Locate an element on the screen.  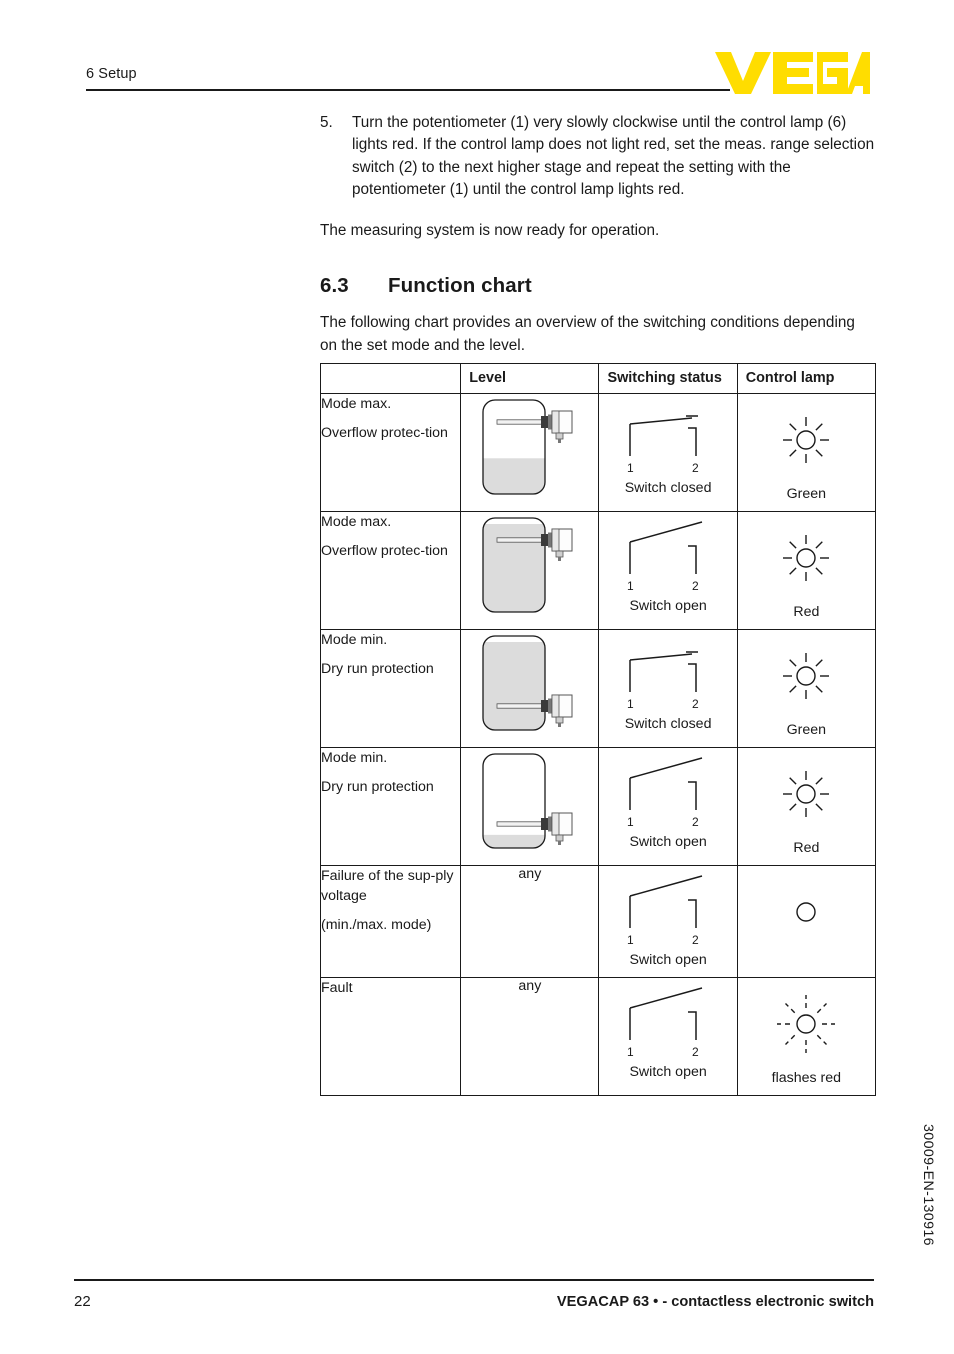
column-header-level: Level is located at coordinates (530, 378).